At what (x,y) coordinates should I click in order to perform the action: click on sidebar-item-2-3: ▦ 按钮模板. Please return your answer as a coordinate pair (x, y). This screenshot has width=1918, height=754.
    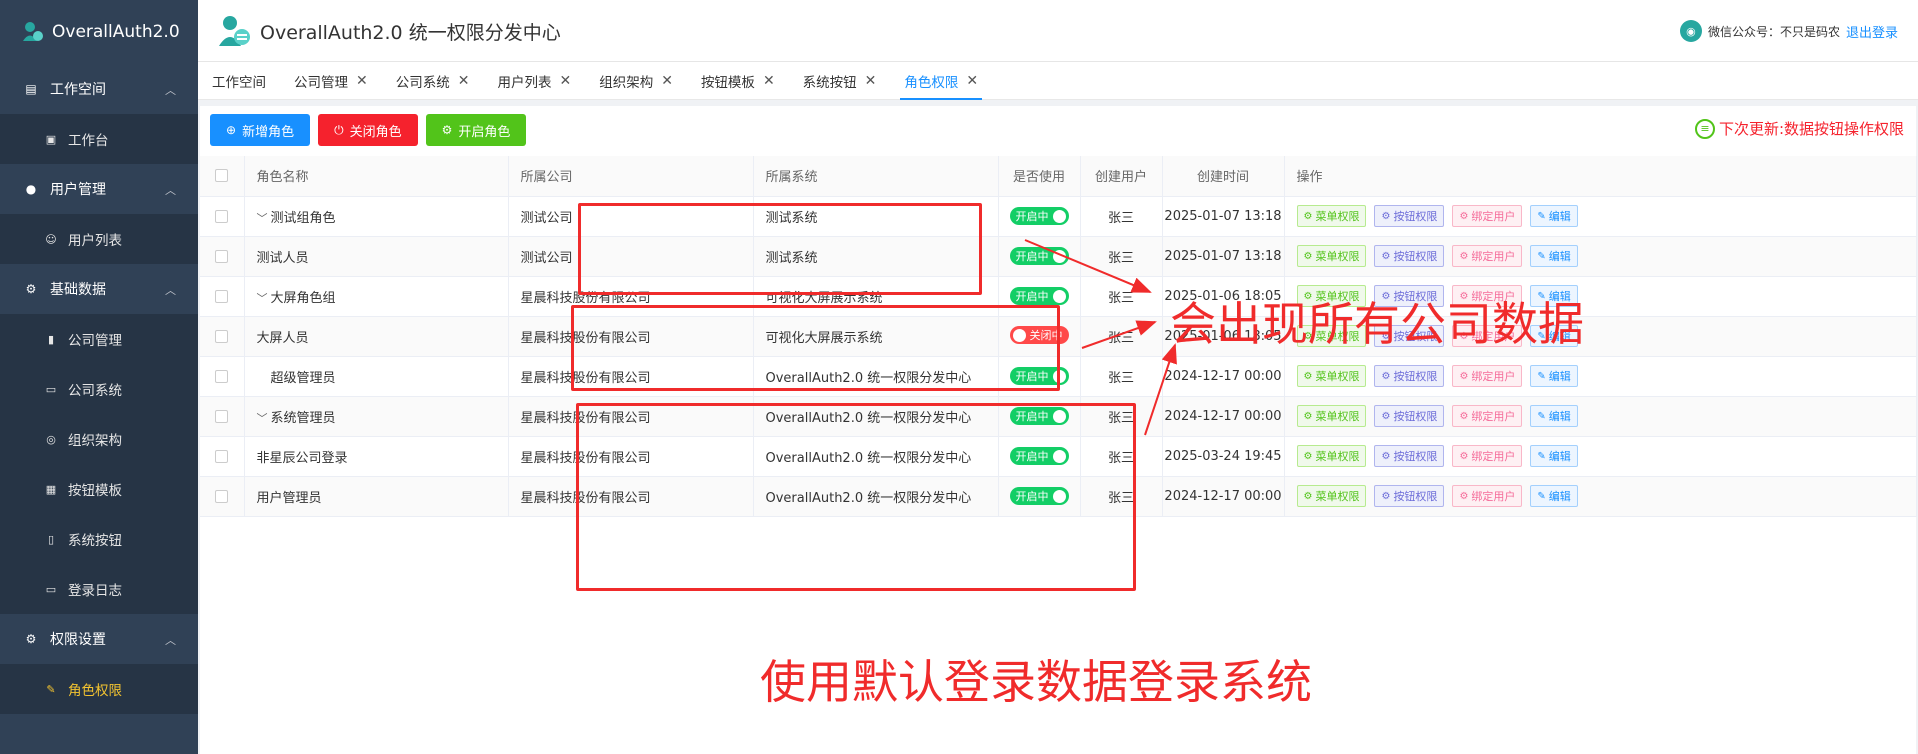
    Looking at the image, I should click on (99, 489).